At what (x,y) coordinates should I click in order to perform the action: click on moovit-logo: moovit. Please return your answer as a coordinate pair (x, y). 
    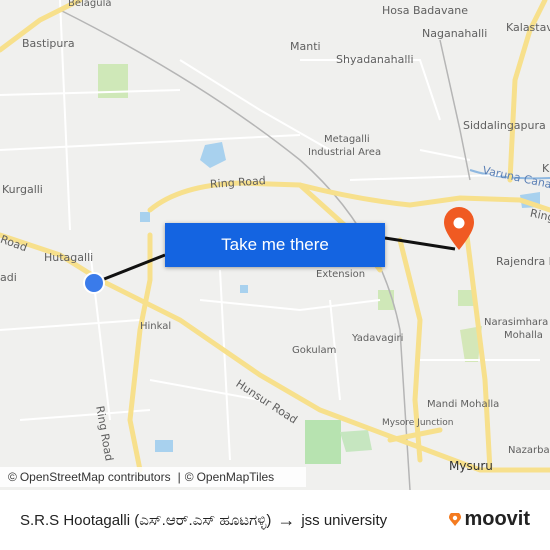
    Looking at the image, I should click on (489, 519).